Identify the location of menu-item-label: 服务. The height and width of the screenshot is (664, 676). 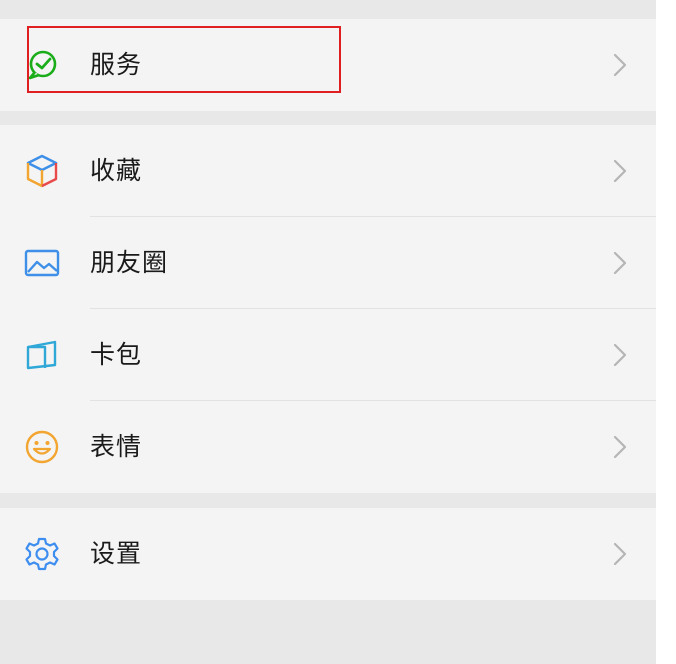
(116, 64).